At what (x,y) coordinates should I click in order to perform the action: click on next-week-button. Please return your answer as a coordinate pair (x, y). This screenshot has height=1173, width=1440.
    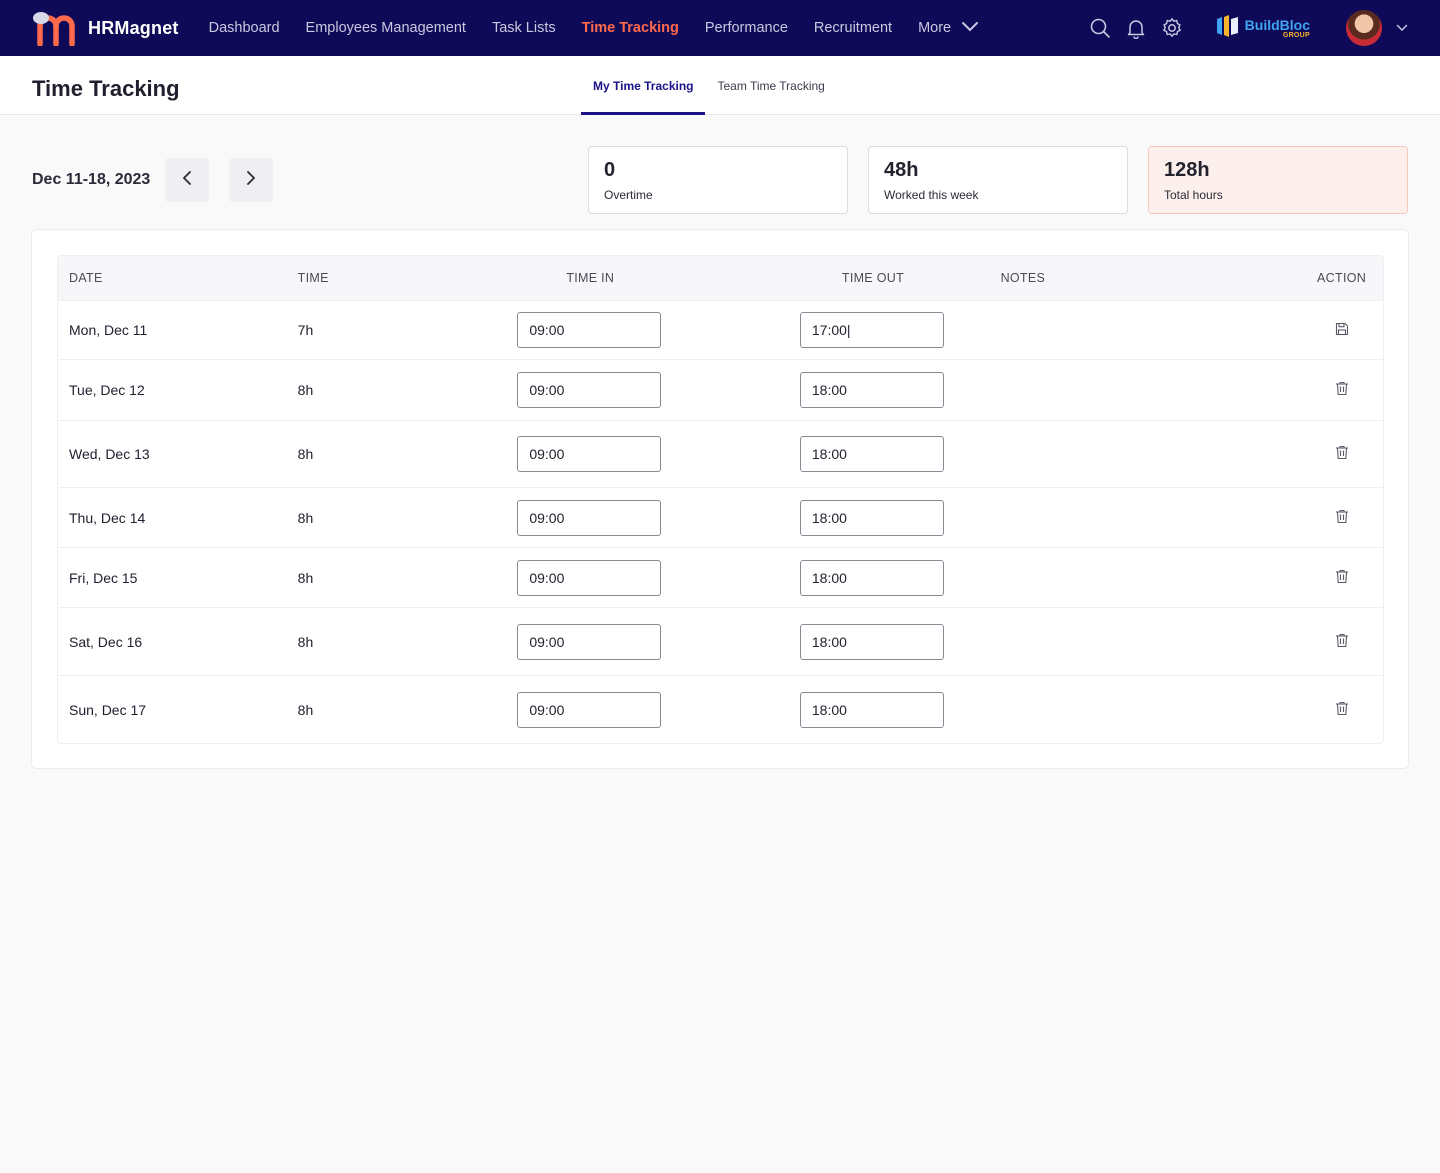
    Looking at the image, I should click on (251, 180).